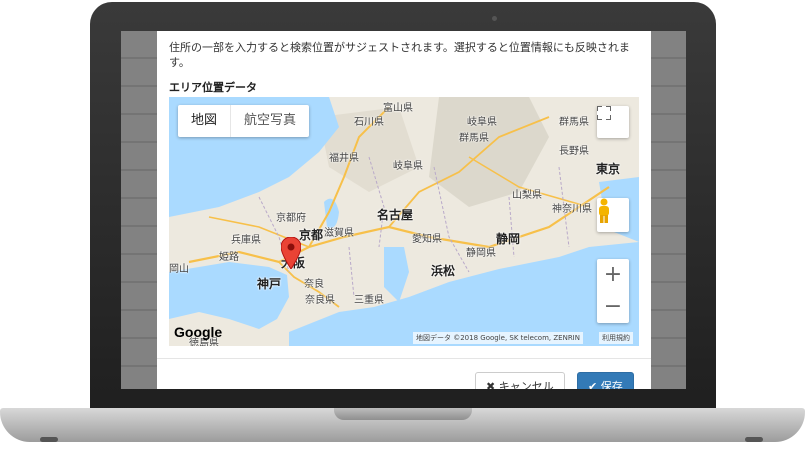  What do you see at coordinates (179, 269) in the screenshot?
I see `label-okayama: 岡山` at bounding box center [179, 269].